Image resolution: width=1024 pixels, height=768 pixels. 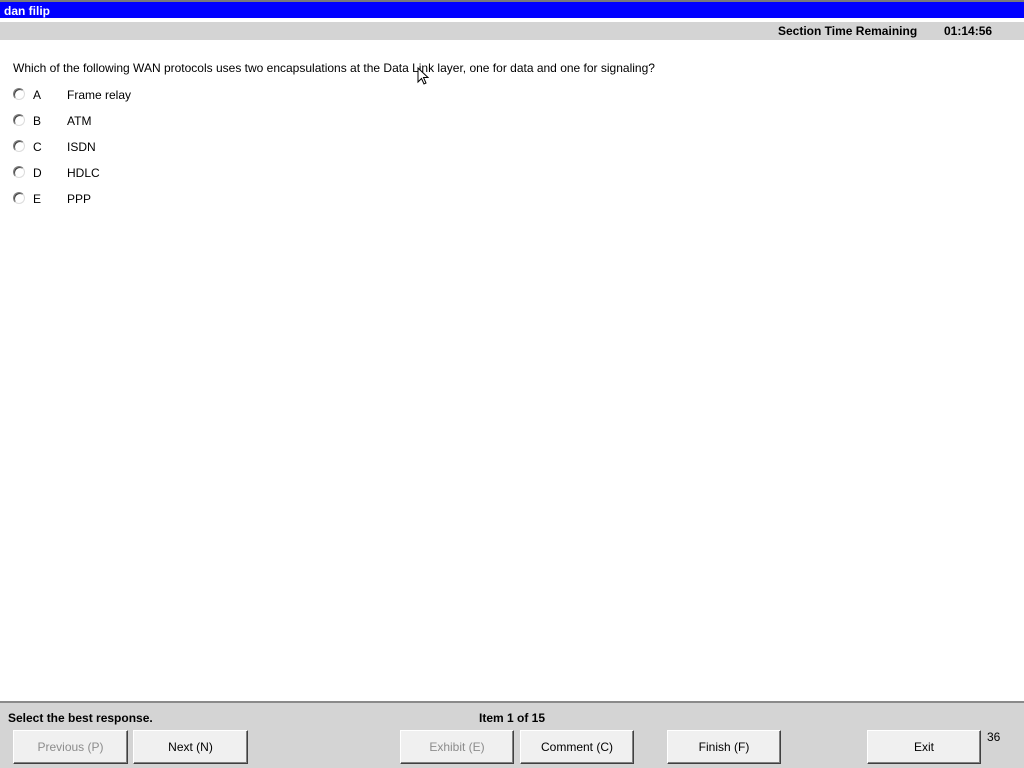 I want to click on option-letter: A, so click(x=37, y=95).